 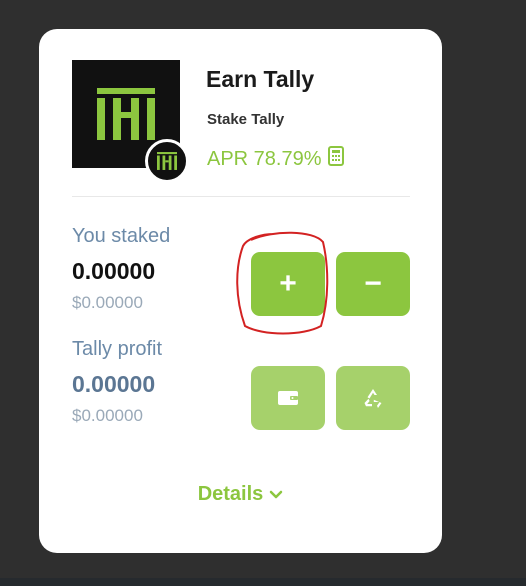 What do you see at coordinates (117, 349) in the screenshot?
I see `profit-label: Tally profit` at bounding box center [117, 349].